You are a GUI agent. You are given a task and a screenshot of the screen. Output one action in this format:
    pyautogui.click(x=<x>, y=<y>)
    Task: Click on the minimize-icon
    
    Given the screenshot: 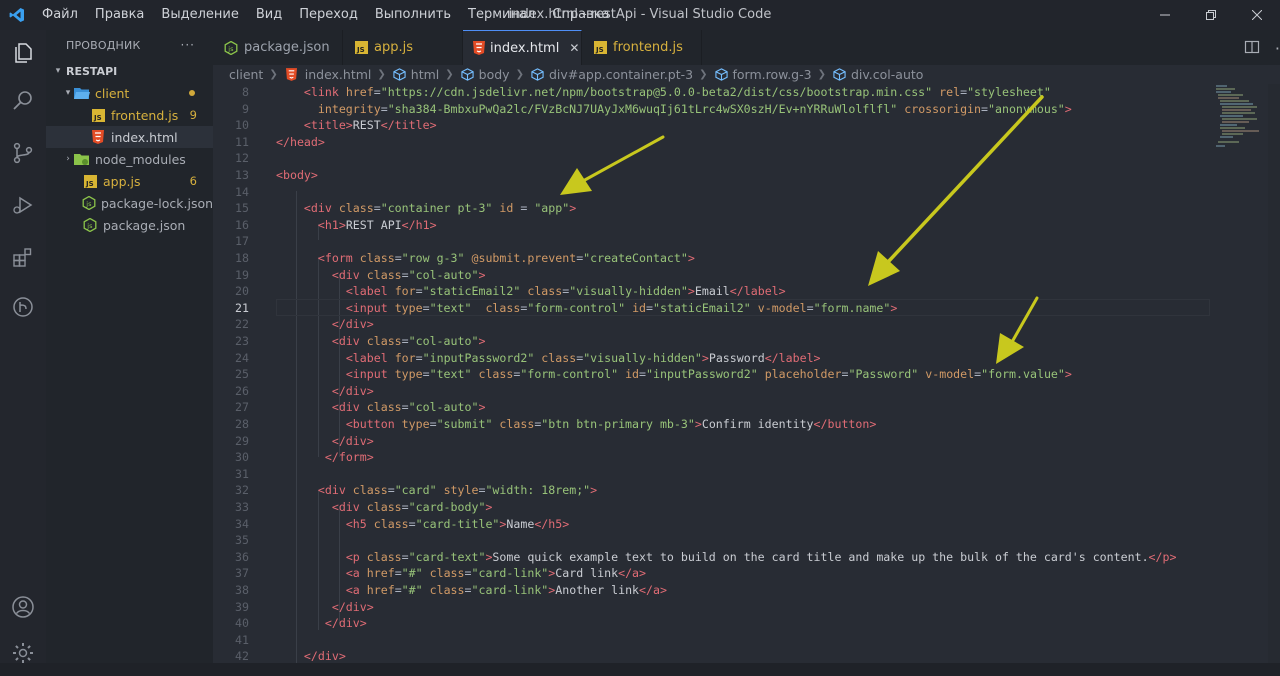 What is the action you would take?
    pyautogui.click(x=1165, y=15)
    